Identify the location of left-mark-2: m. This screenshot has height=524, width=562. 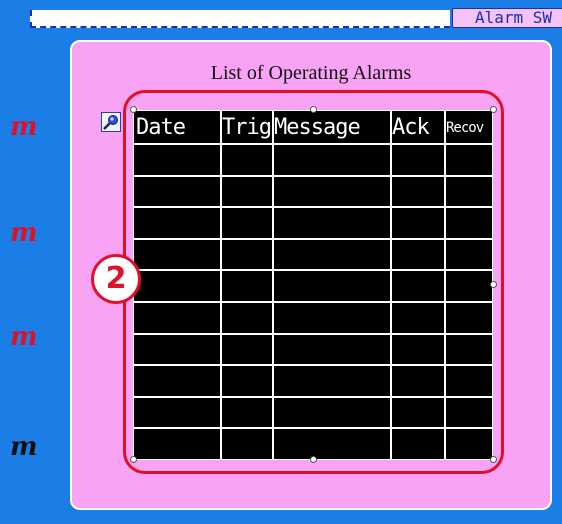
(24, 233).